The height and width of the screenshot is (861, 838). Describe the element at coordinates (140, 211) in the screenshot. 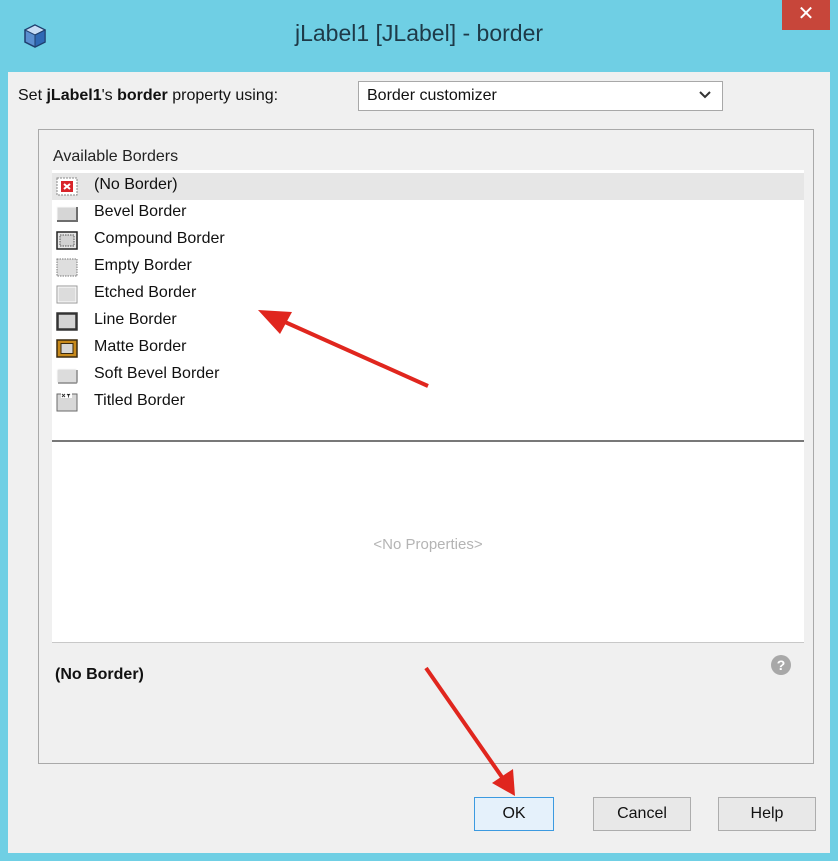

I see `list-item-label: Bevel Border` at that location.